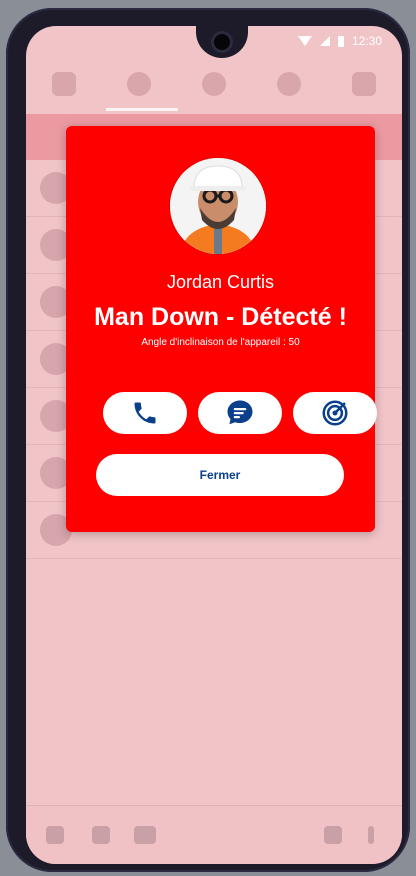 This screenshot has height=876, width=416. Describe the element at coordinates (138, 84) in the screenshot. I see `messages-icon` at that location.